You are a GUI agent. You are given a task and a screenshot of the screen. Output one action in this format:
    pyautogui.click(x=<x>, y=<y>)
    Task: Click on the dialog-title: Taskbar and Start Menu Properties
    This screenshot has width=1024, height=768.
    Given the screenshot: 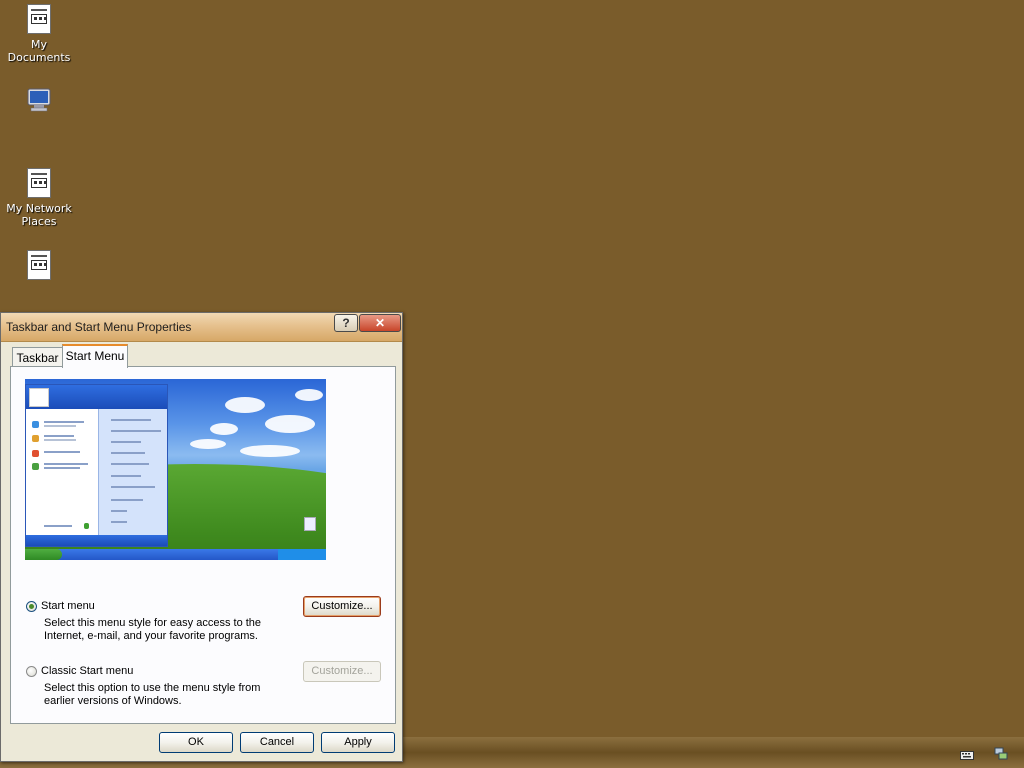 What is the action you would take?
    pyautogui.click(x=99, y=327)
    